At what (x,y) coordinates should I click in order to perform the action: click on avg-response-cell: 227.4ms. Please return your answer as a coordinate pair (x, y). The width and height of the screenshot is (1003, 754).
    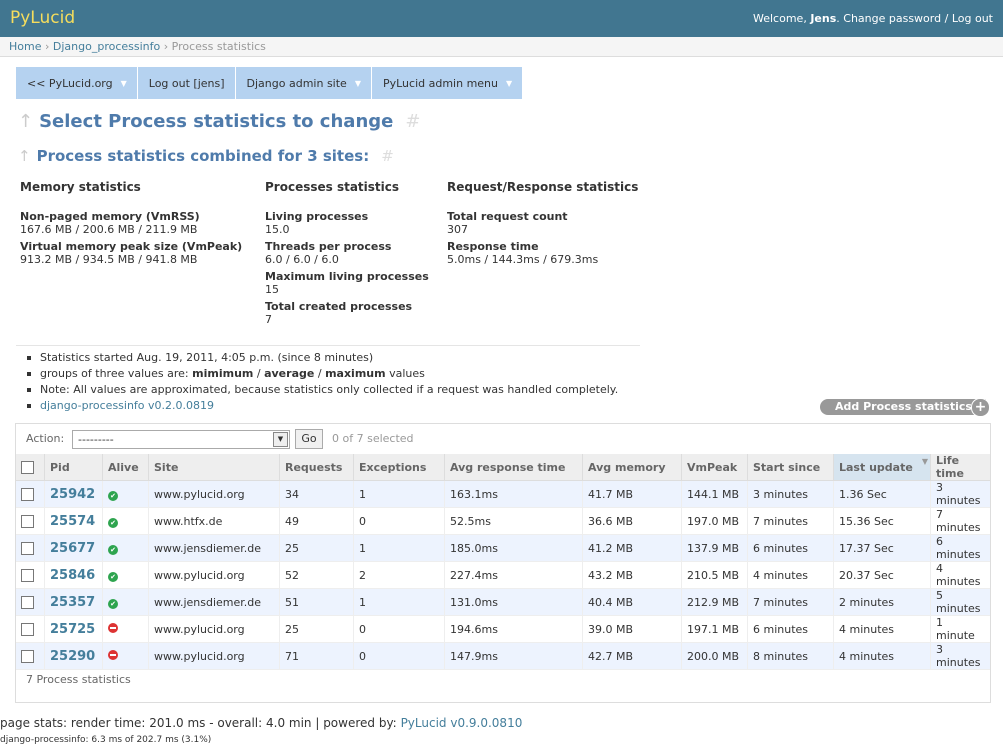
    Looking at the image, I should click on (513, 575).